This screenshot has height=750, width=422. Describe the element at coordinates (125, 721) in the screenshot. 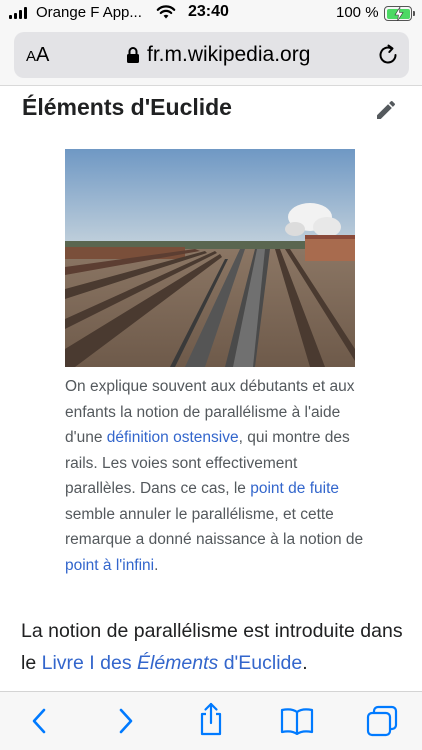

I see `forward-icon` at that location.